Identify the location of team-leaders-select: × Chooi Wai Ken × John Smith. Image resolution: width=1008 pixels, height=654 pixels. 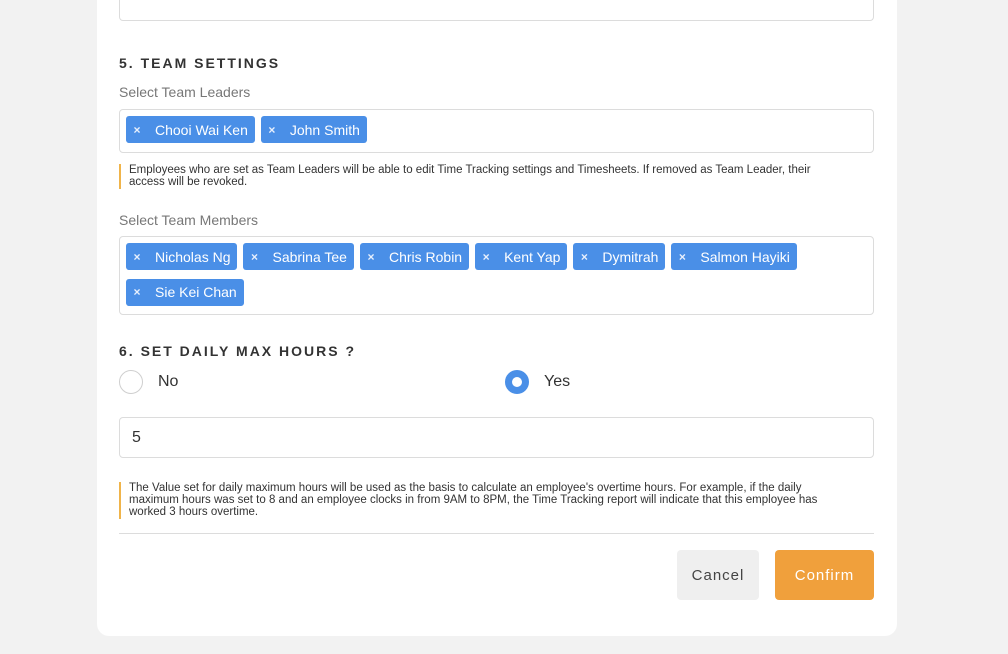
(496, 131).